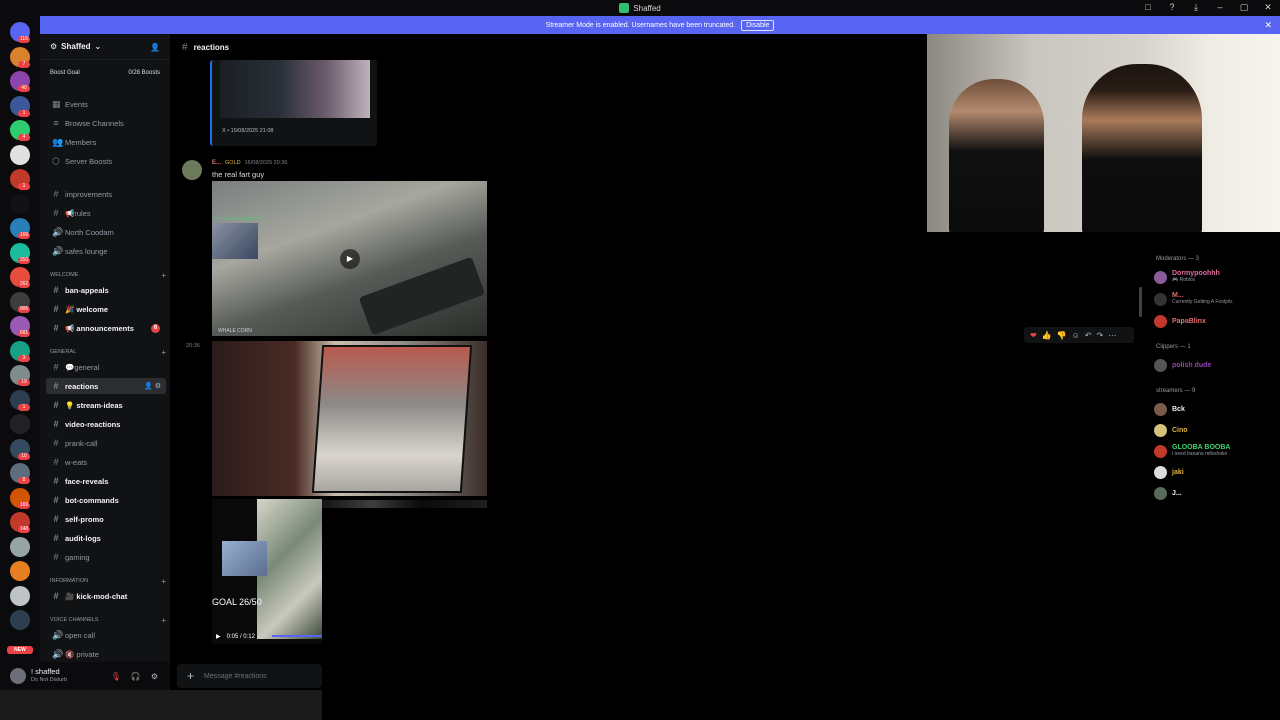  Describe the element at coordinates (24, 505) in the screenshot. I see `server-mention-badge: 169` at that location.